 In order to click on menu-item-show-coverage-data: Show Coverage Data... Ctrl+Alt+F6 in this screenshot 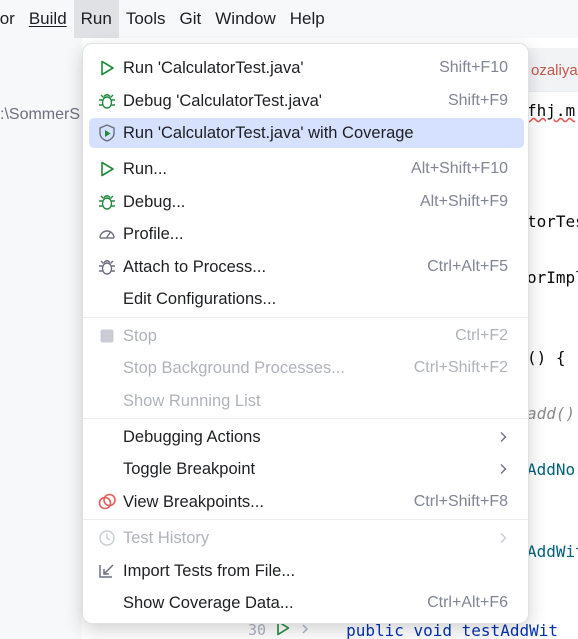, I will do `click(306, 603)`.